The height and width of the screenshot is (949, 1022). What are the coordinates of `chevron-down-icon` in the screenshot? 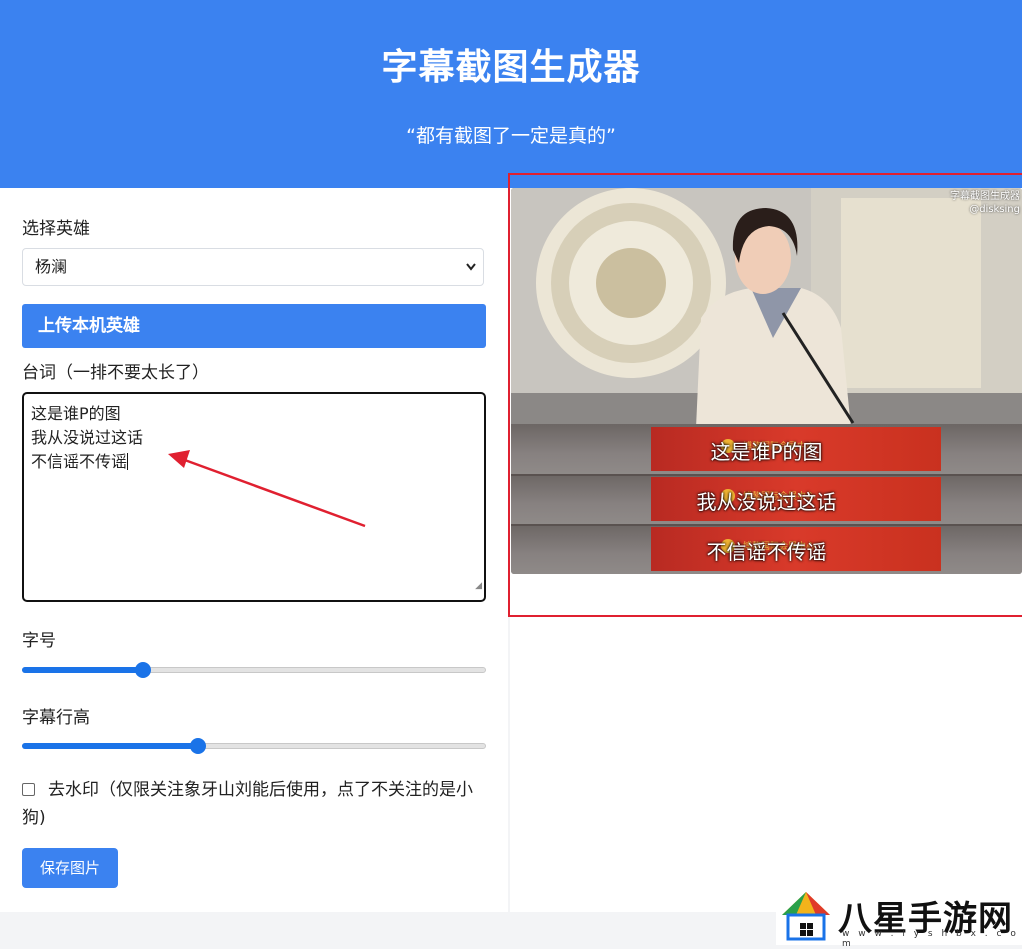 It's located at (471, 274).